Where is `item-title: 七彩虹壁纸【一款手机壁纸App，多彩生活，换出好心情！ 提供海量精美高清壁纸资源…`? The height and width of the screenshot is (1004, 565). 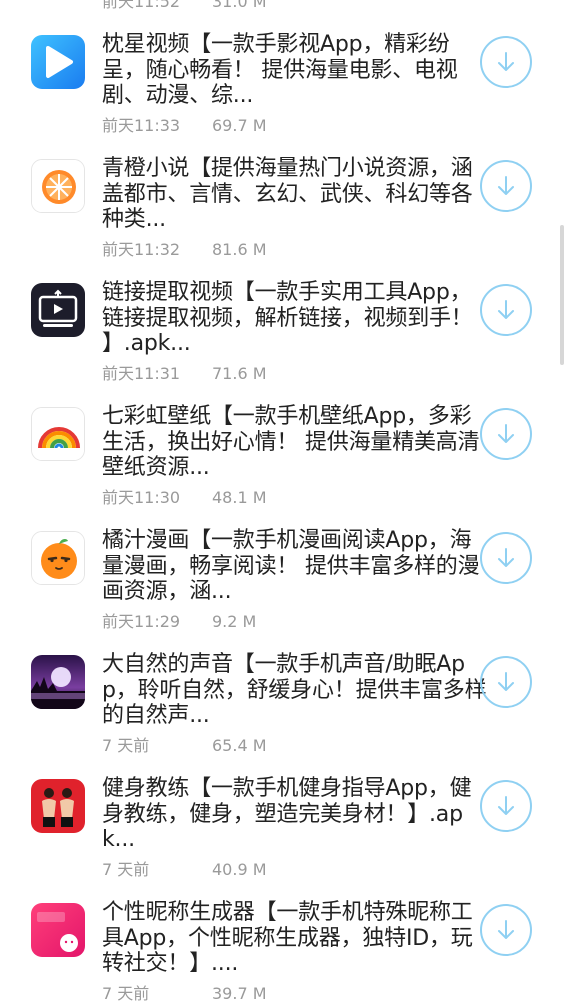
item-title: 七彩虹壁纸【一款手机壁纸App，多彩生活，换出好心情！ 提供海量精美高清壁纸资源… is located at coordinates (294, 442).